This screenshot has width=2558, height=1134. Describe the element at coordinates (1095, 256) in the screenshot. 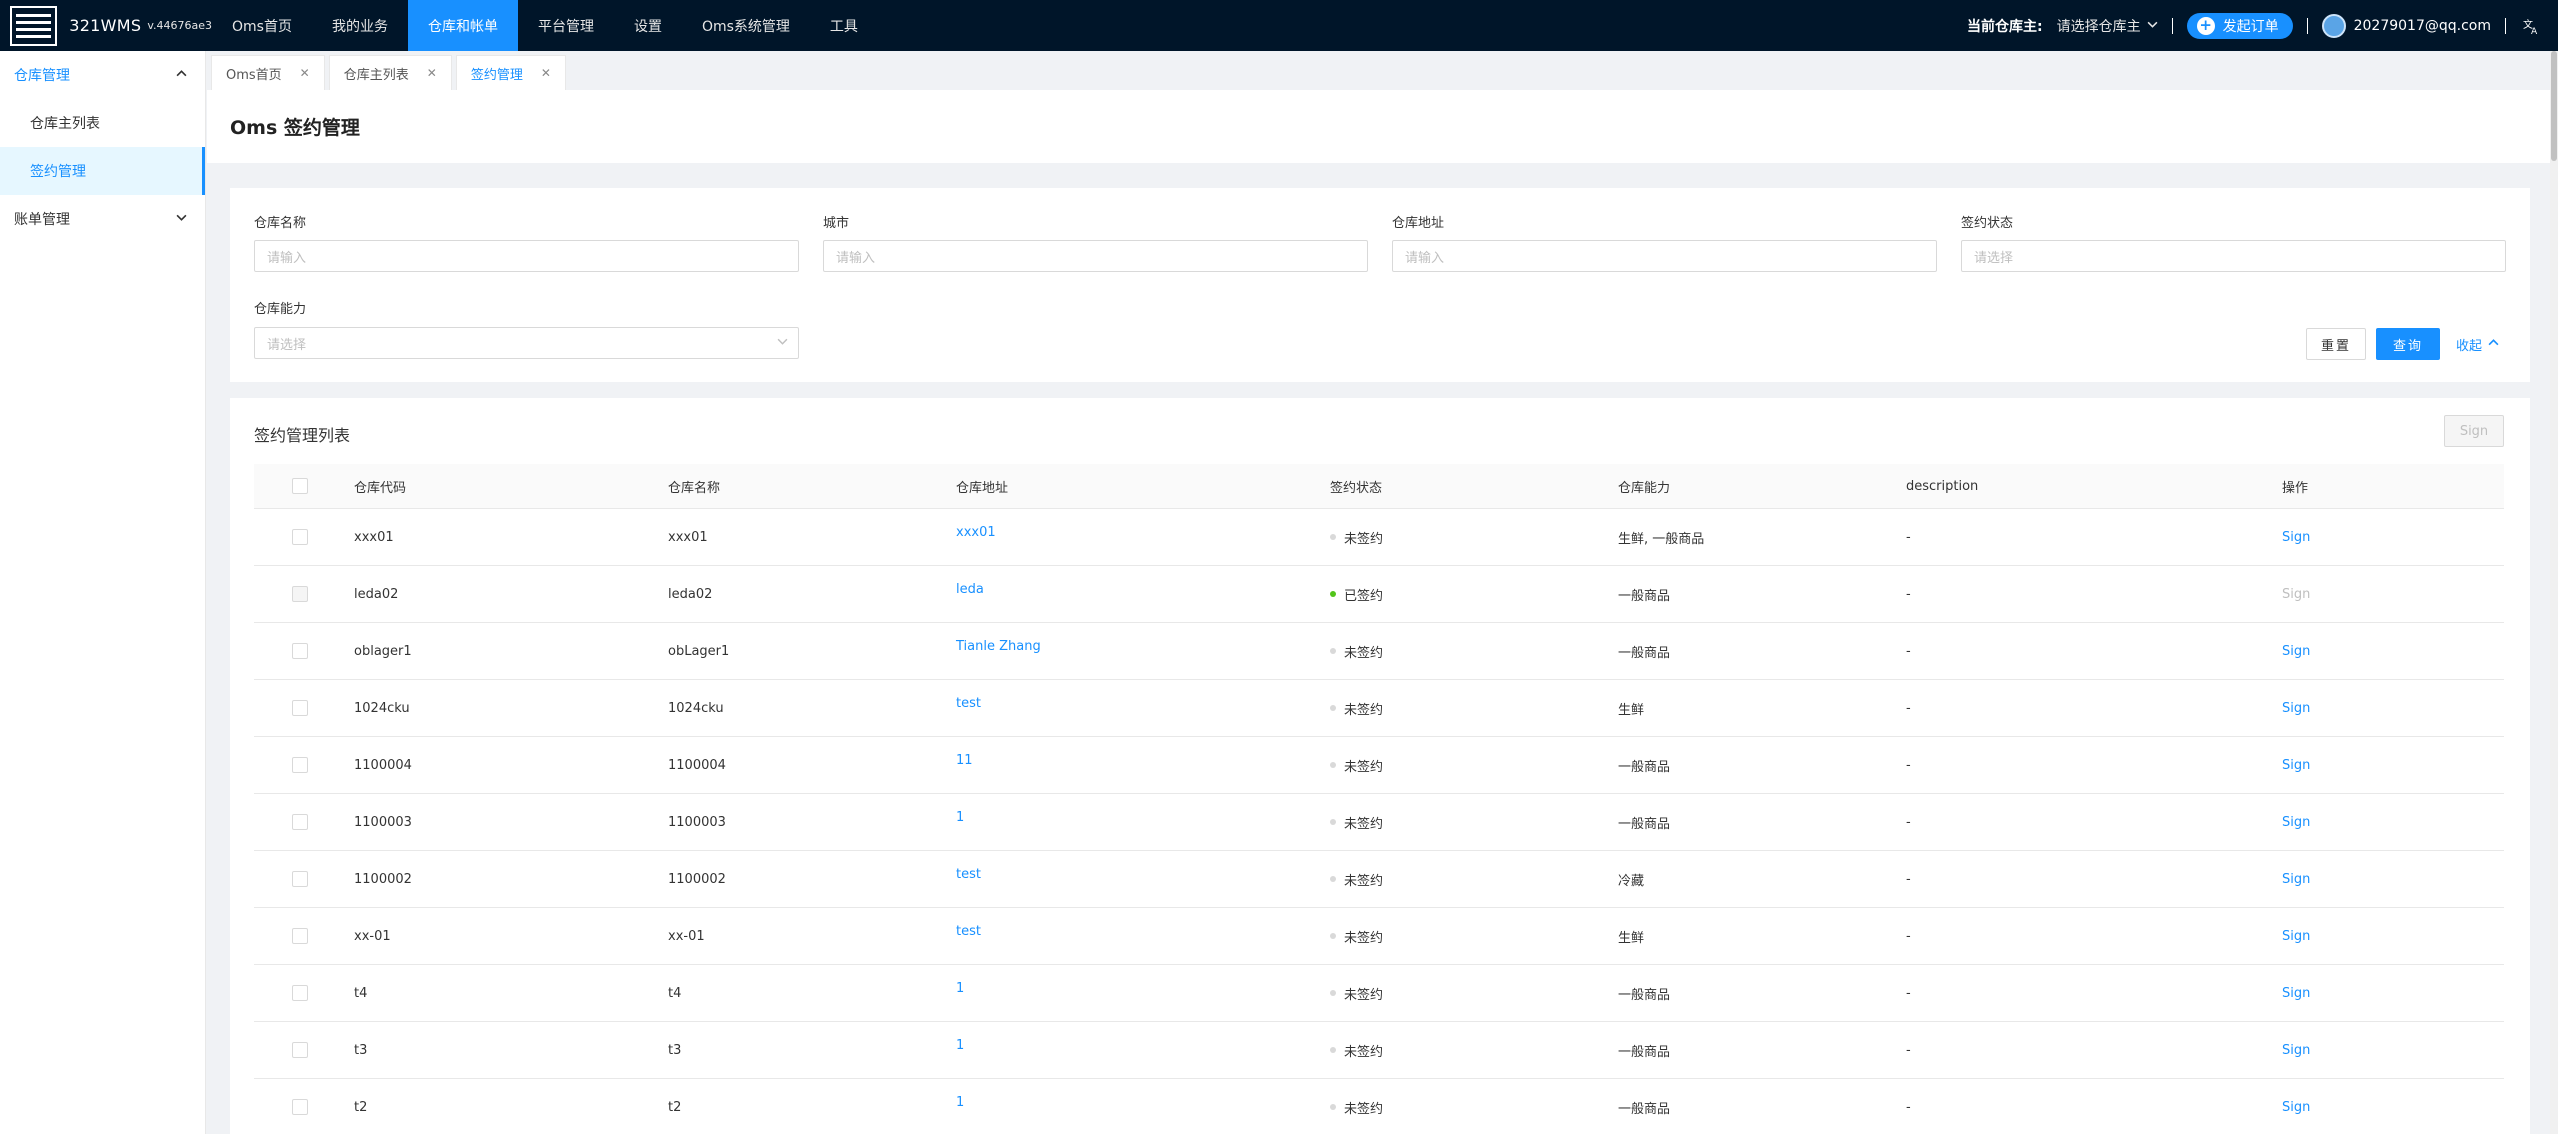

I see `city-input: 请输入` at that location.